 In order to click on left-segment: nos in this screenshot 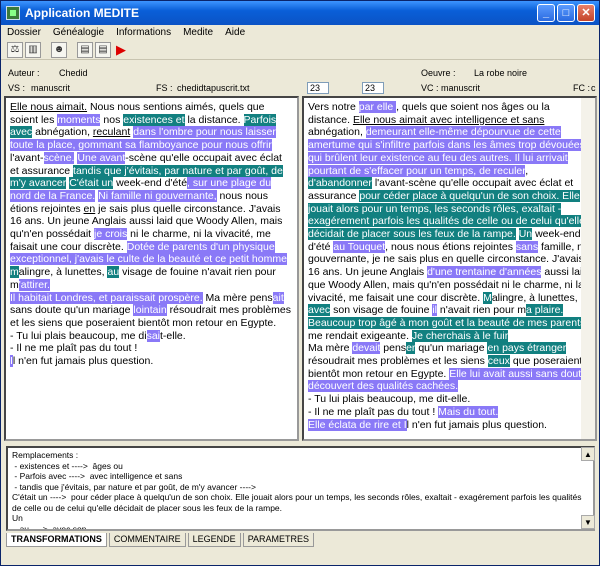, I will do `click(112, 119)`.